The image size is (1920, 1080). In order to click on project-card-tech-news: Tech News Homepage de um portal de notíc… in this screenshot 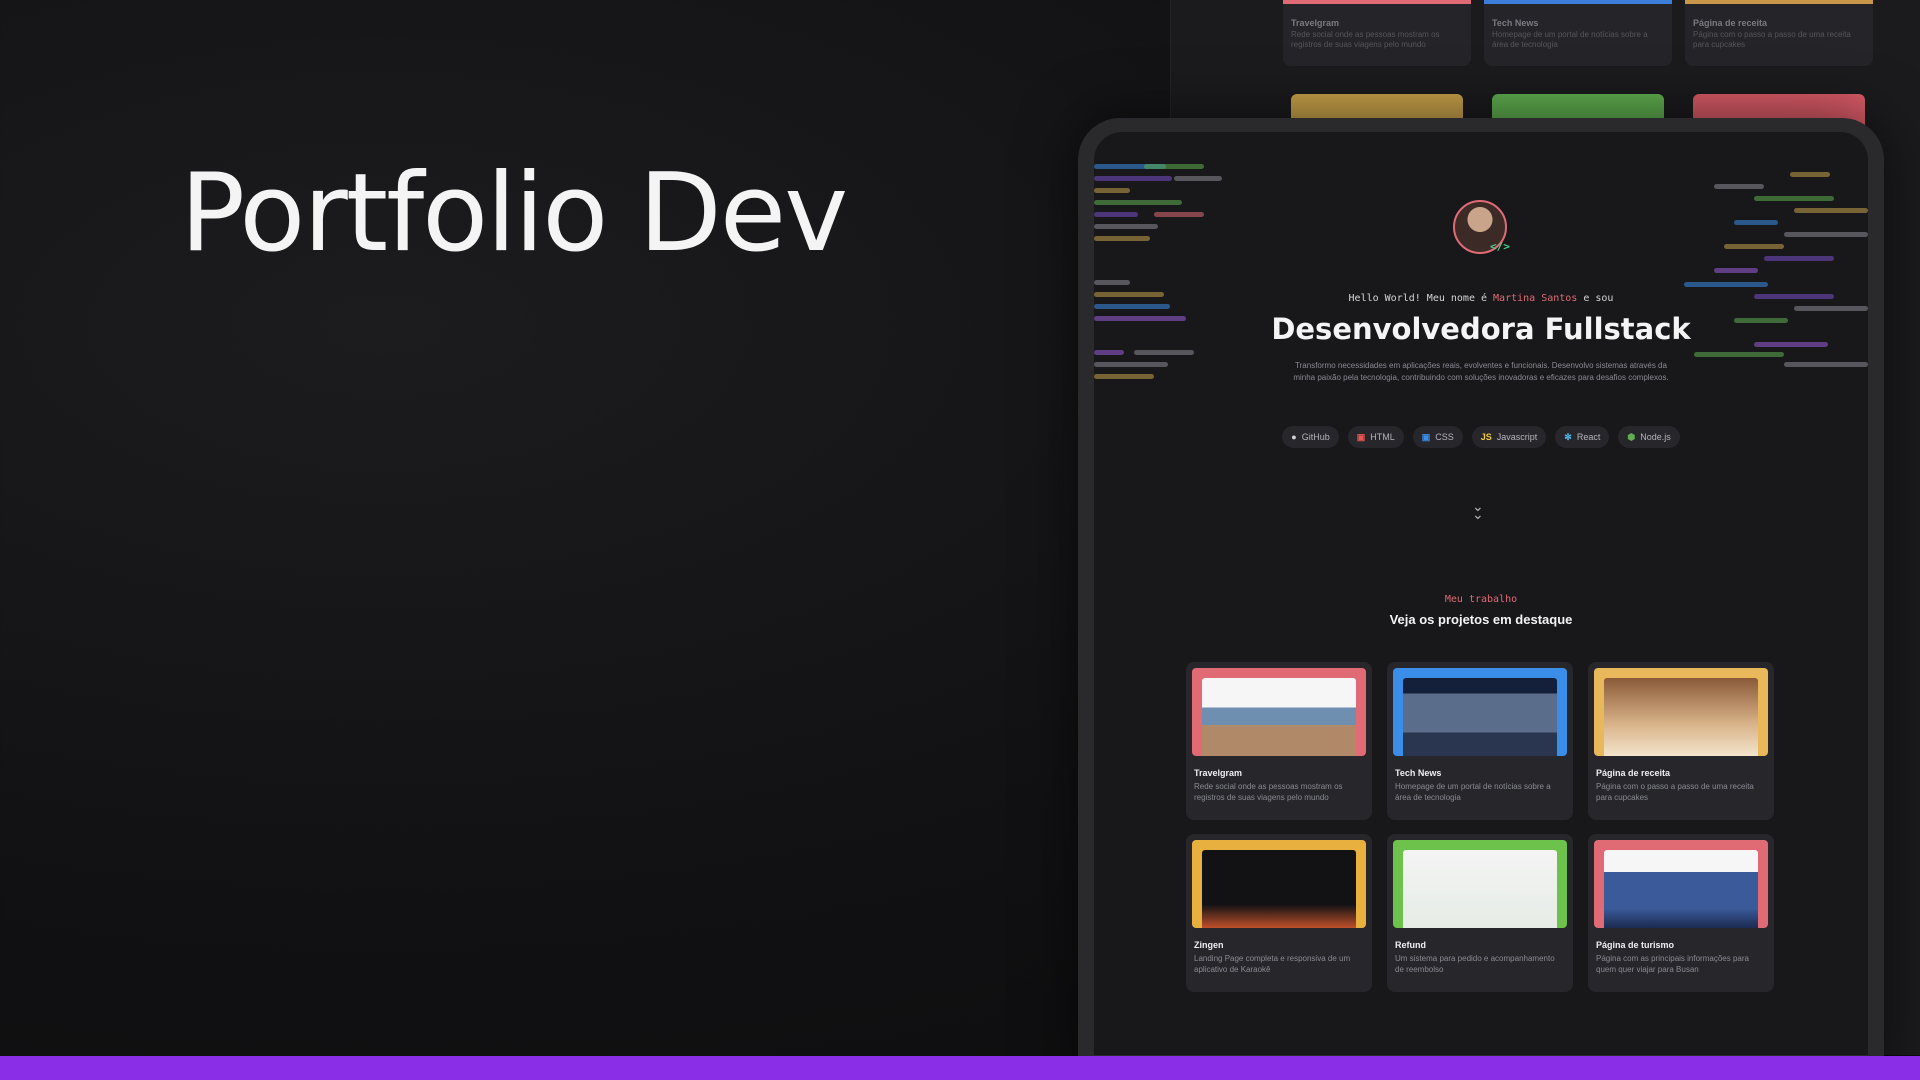, I will do `click(1480, 741)`.